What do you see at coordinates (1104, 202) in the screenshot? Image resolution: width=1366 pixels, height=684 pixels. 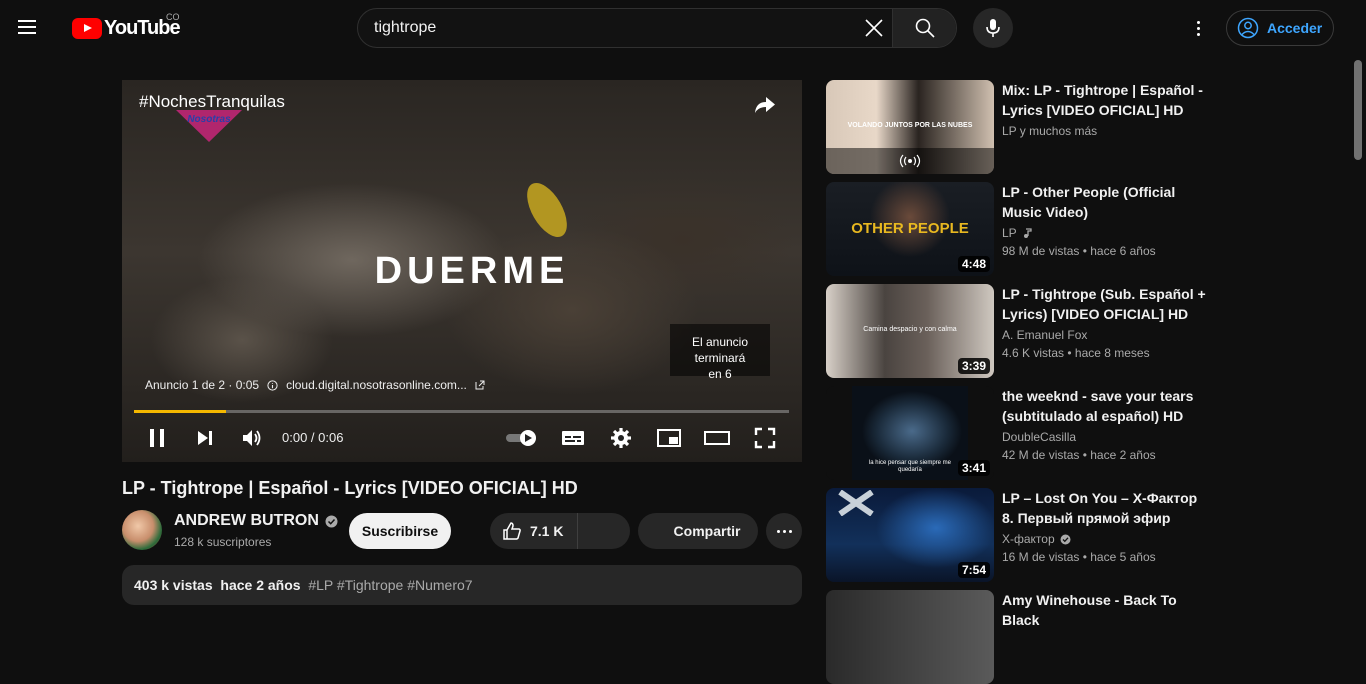 I see `recommendation-title: LP - Other People (Official Music Video)` at bounding box center [1104, 202].